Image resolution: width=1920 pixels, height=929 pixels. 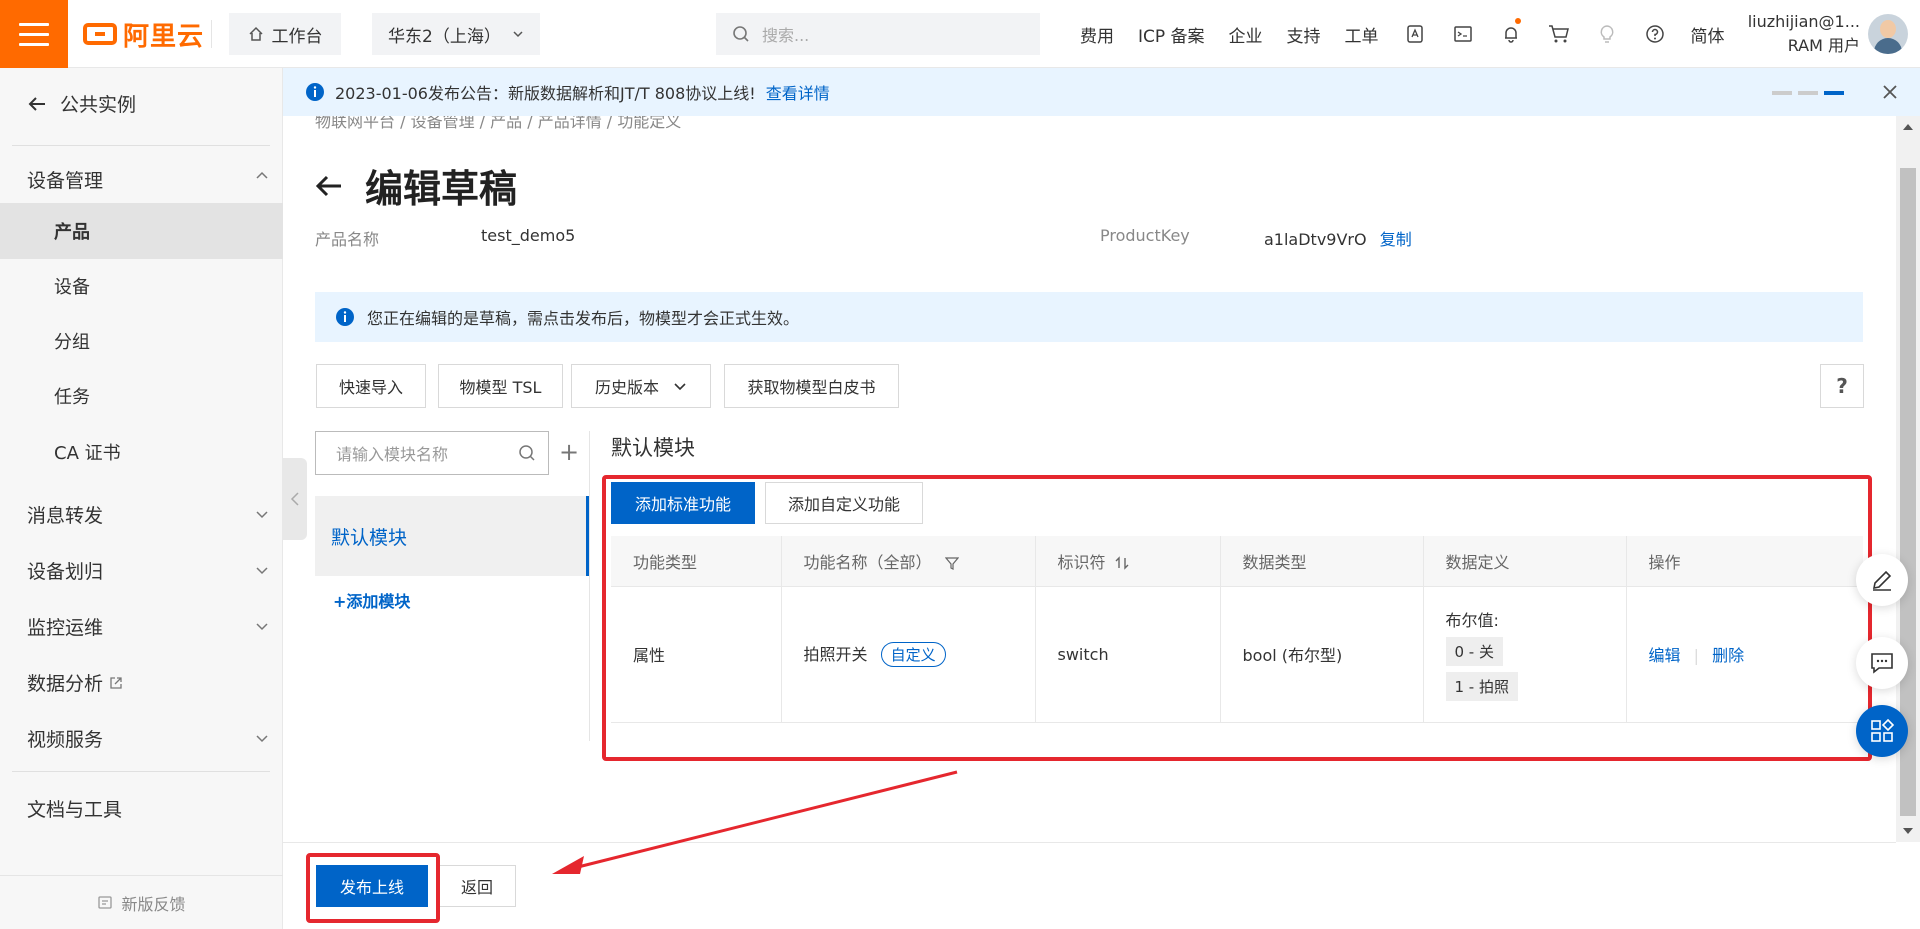 I want to click on add-module-link: +添加模块, so click(x=371, y=600).